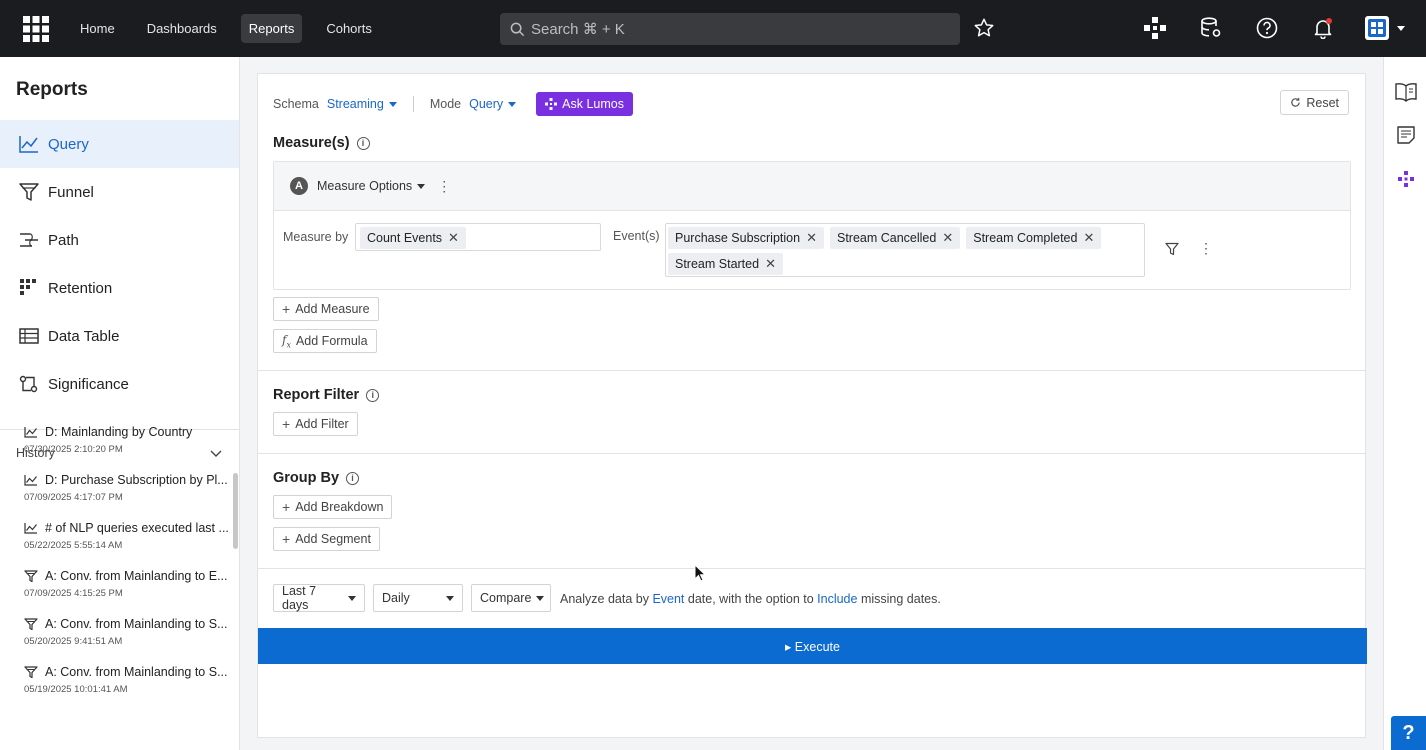  Describe the element at coordinates (52, 89) in the screenshot. I see `sidebar-title: Reports` at that location.